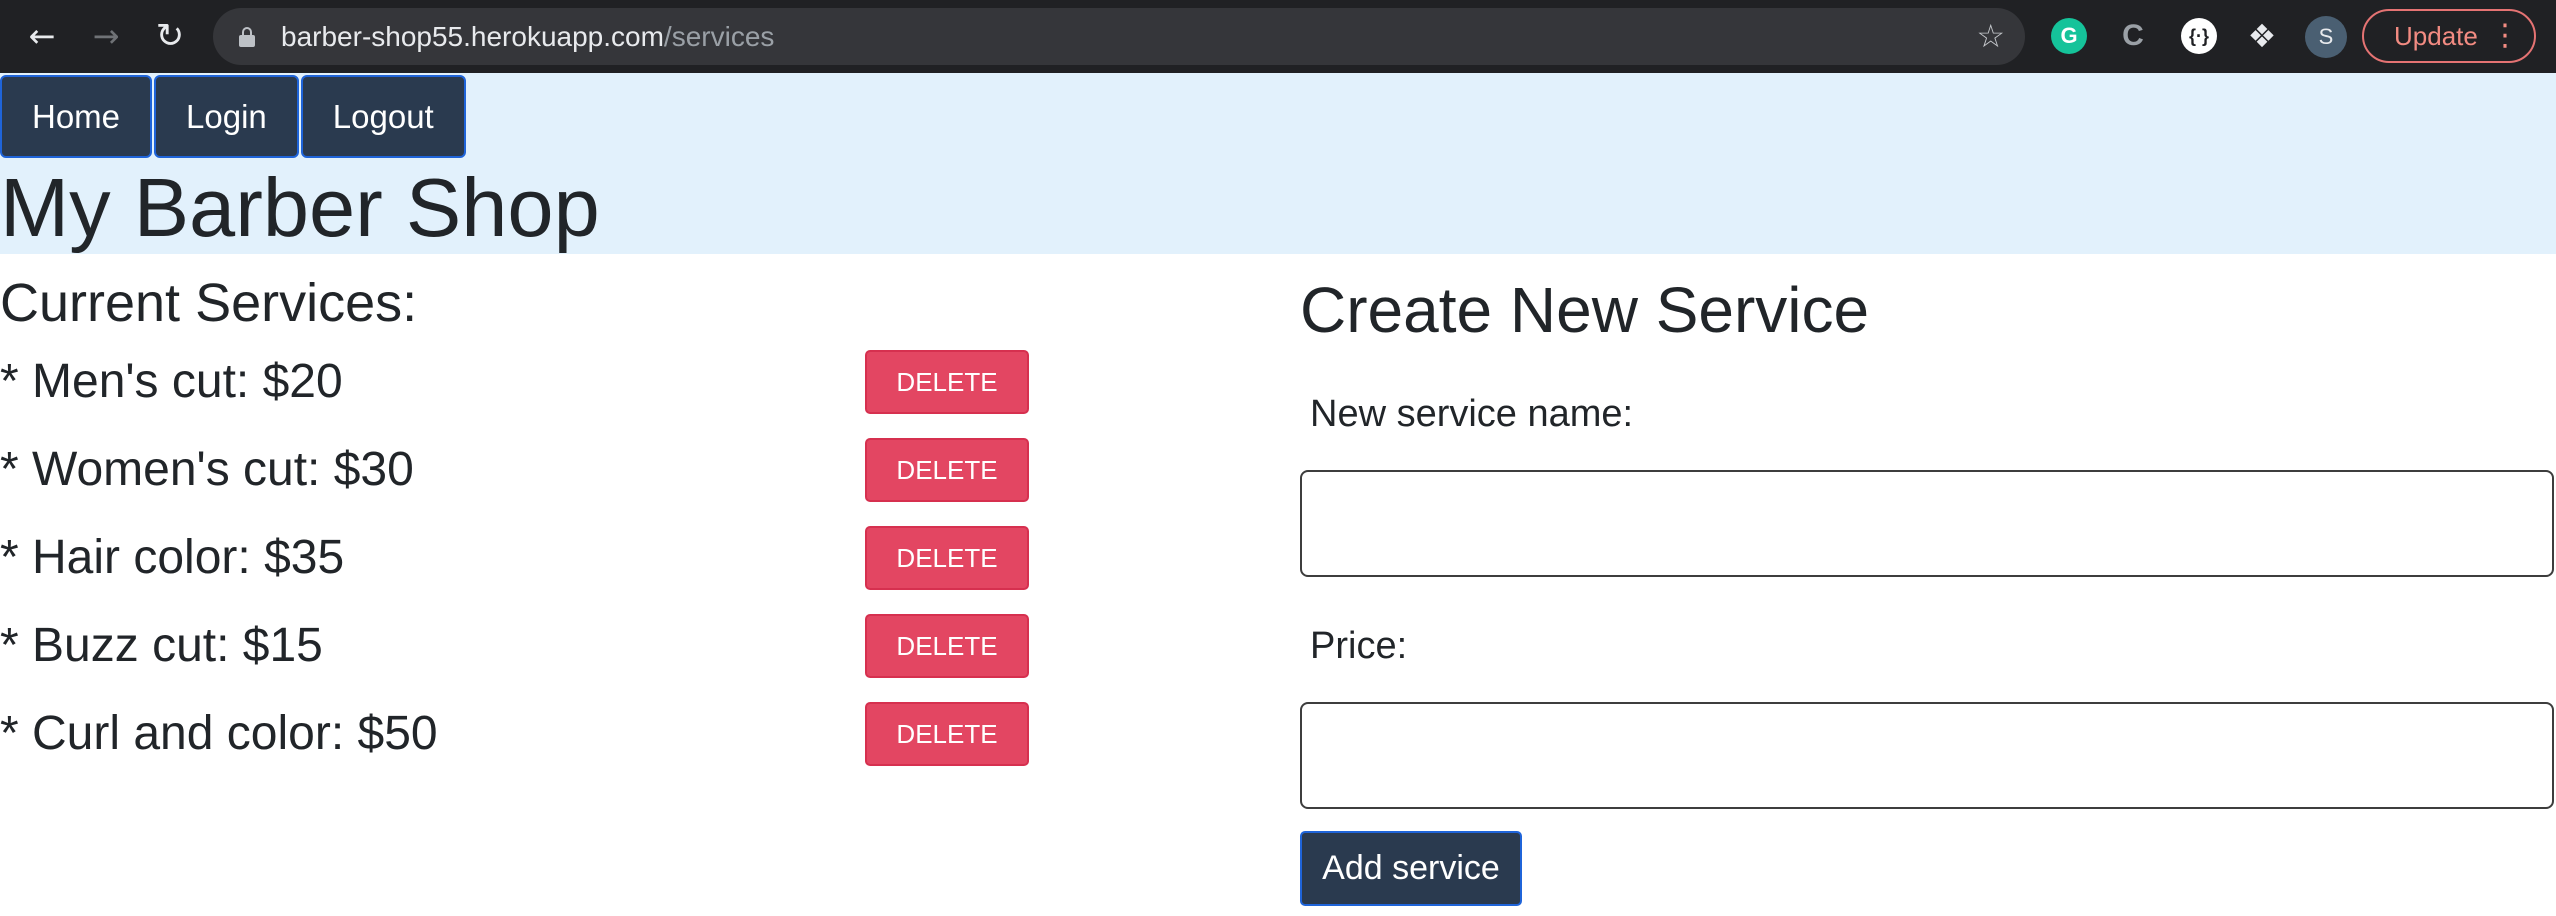 This screenshot has height=916, width=2556. I want to click on service-label: * Buzz cut: $15, so click(161, 645).